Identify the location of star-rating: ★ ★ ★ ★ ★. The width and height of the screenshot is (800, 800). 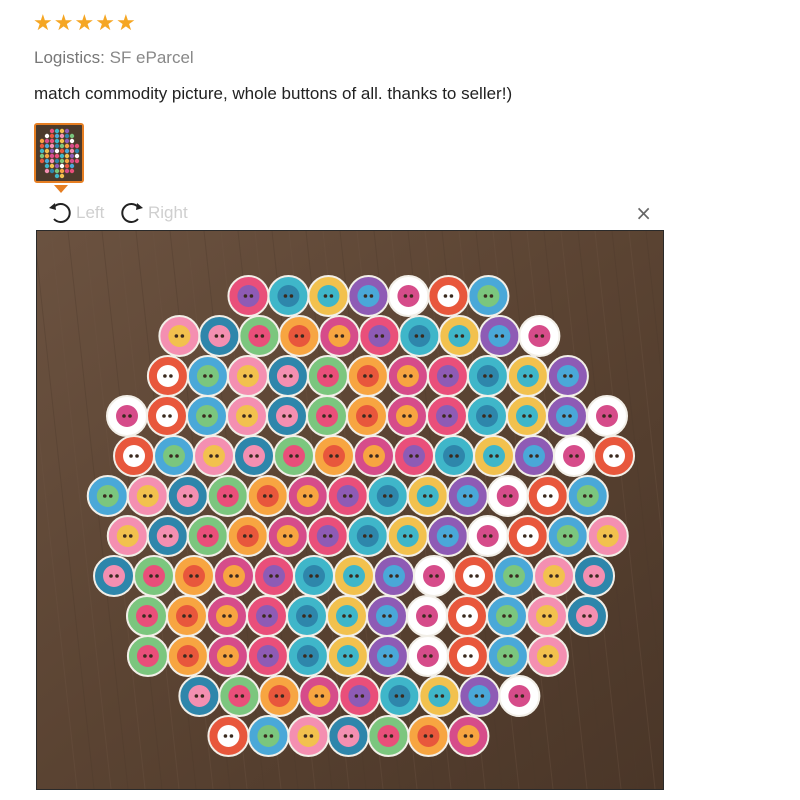
(84, 24).